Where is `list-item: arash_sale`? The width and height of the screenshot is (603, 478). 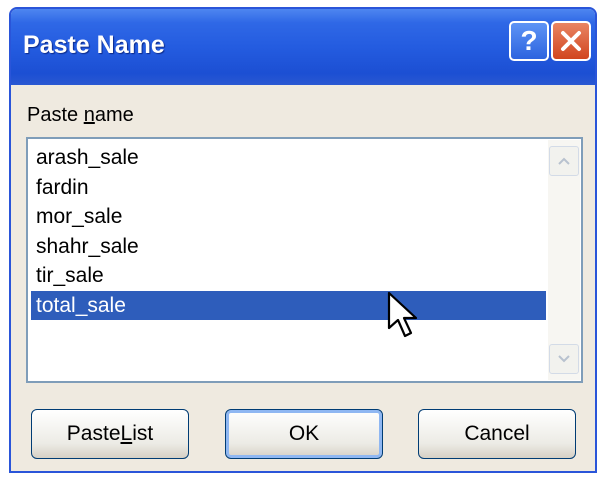 list-item: arash_sale is located at coordinates (288, 158).